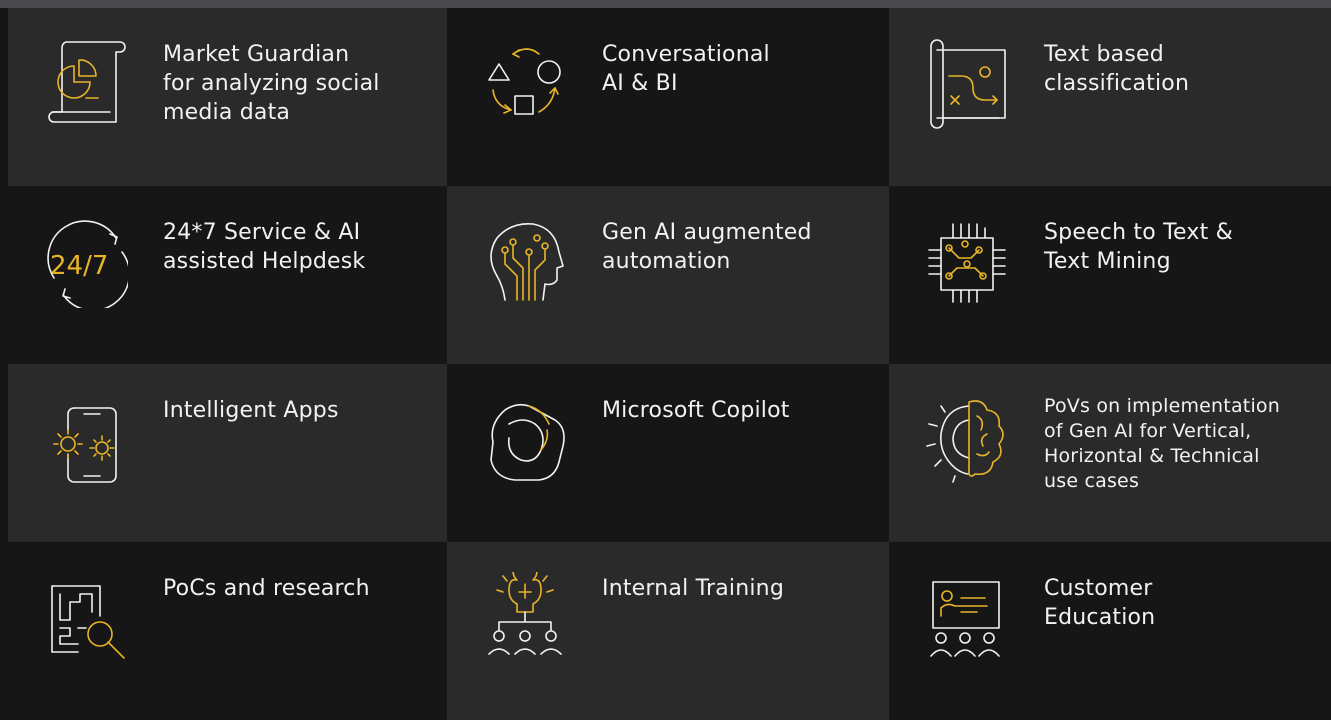  I want to click on tile-intelligent-apps: Intelligent Apps, so click(227, 453).